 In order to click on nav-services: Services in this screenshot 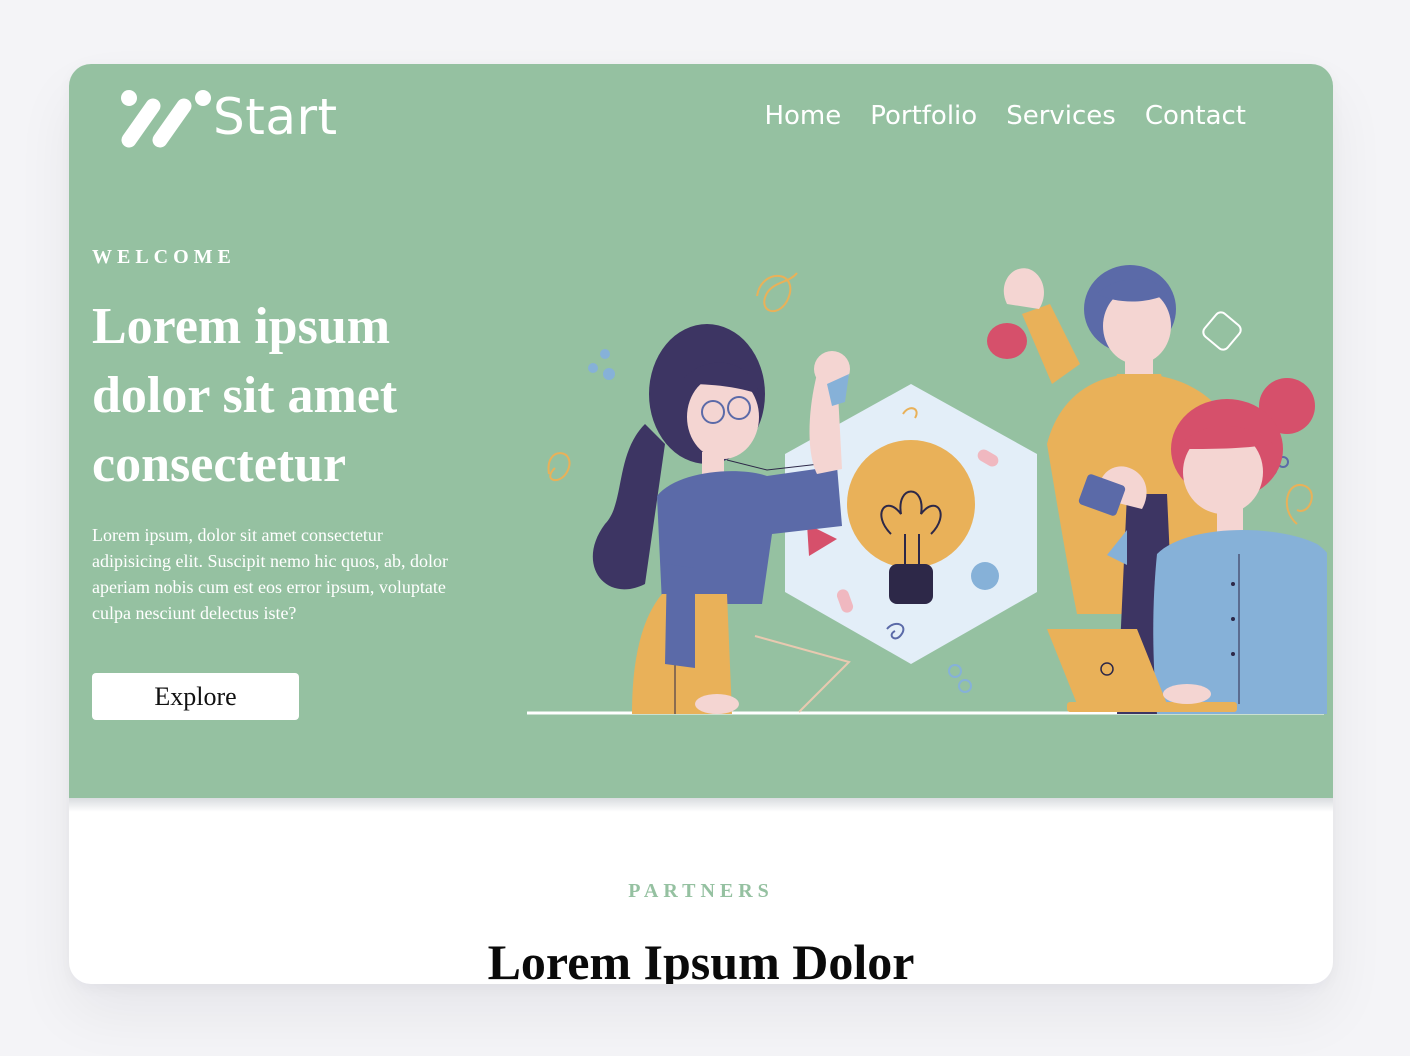, I will do `click(1061, 116)`.